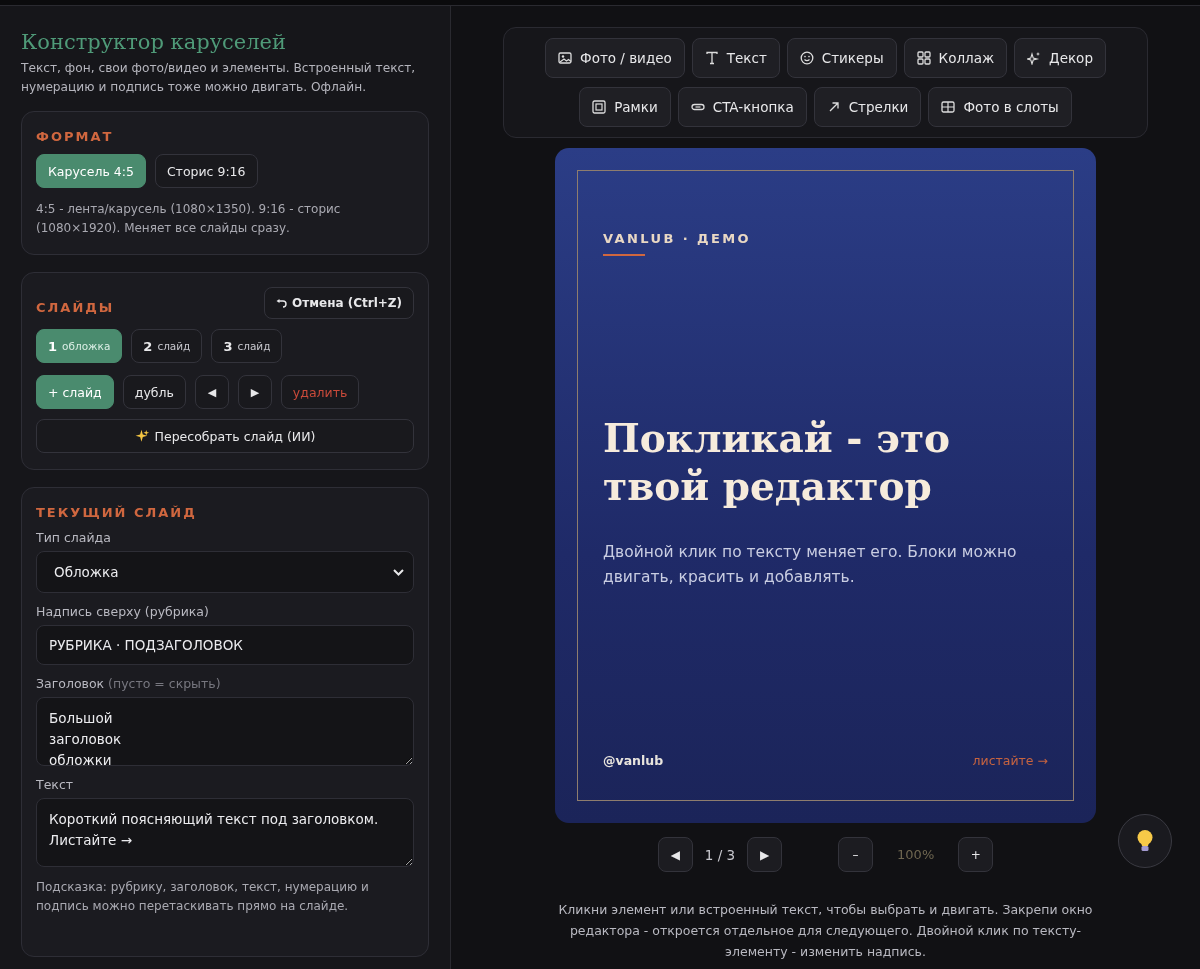 The height and width of the screenshot is (969, 1200). I want to click on toolbar-button: Рамки, so click(625, 107).